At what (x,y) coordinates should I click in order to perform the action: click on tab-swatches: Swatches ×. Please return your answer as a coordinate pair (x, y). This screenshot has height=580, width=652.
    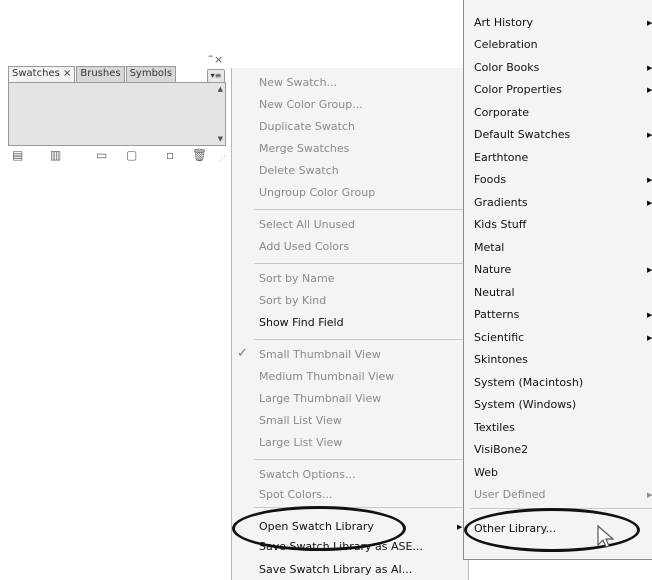
    Looking at the image, I should click on (42, 74).